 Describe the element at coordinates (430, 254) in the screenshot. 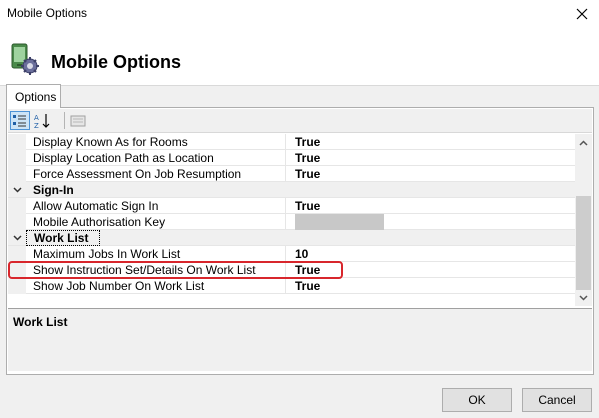

I see `property-value: 10` at that location.